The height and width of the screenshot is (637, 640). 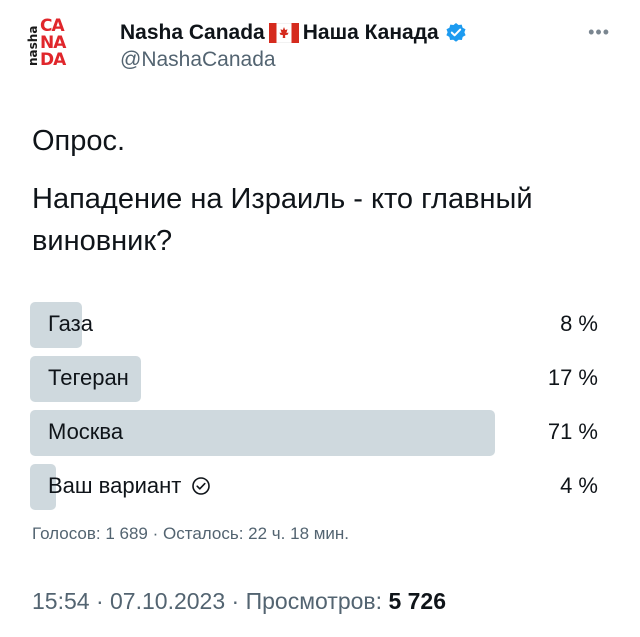 I want to click on views-label: Просмотров:, so click(x=314, y=601).